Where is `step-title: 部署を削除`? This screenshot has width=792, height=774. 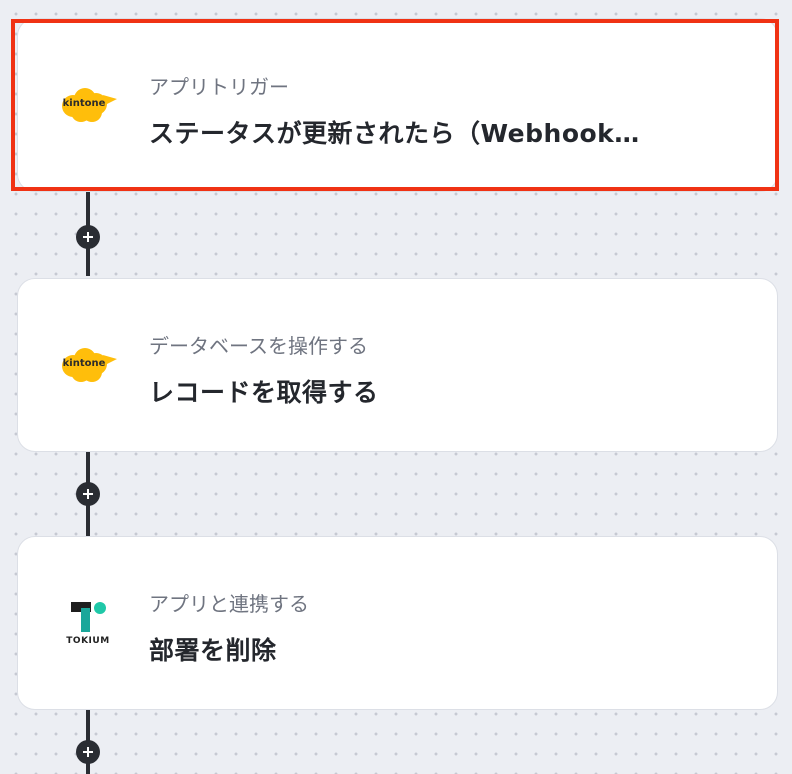
step-title: 部署を削除 is located at coordinates (213, 650).